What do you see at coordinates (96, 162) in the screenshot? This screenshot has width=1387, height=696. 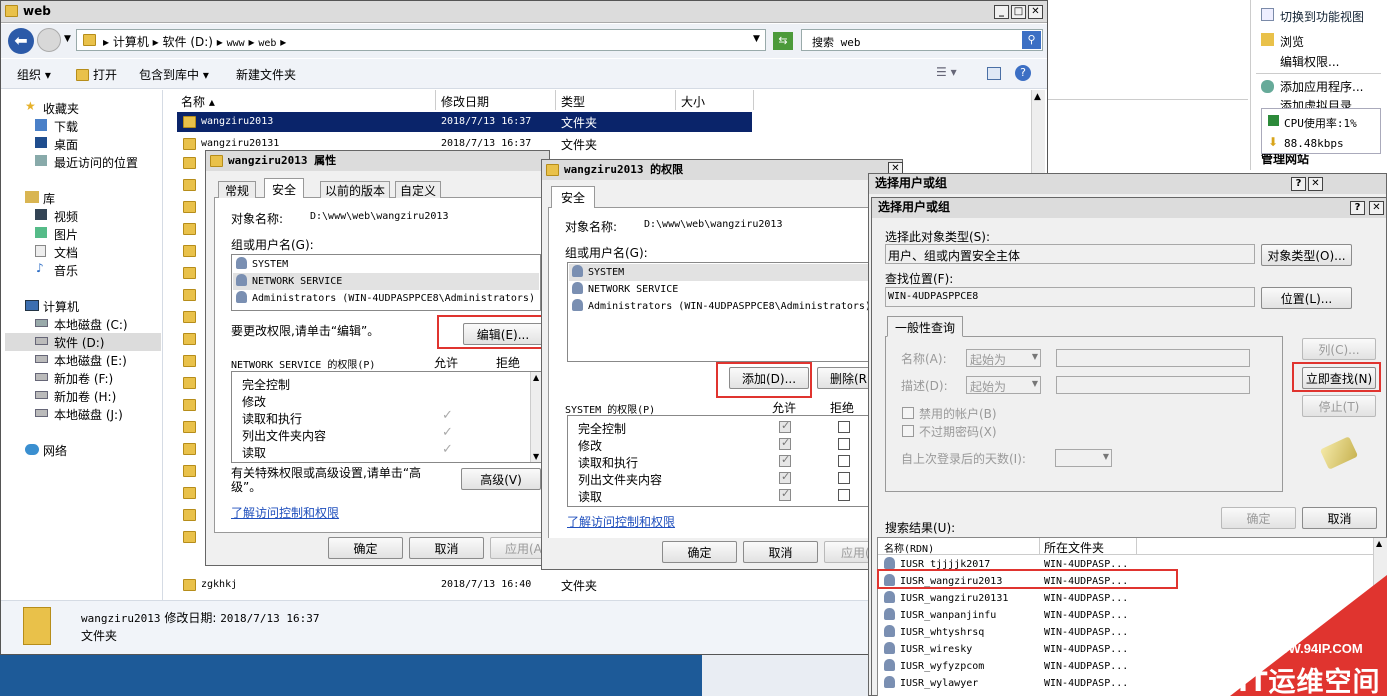 I see `nav-recent: 最近访问的位置` at bounding box center [96, 162].